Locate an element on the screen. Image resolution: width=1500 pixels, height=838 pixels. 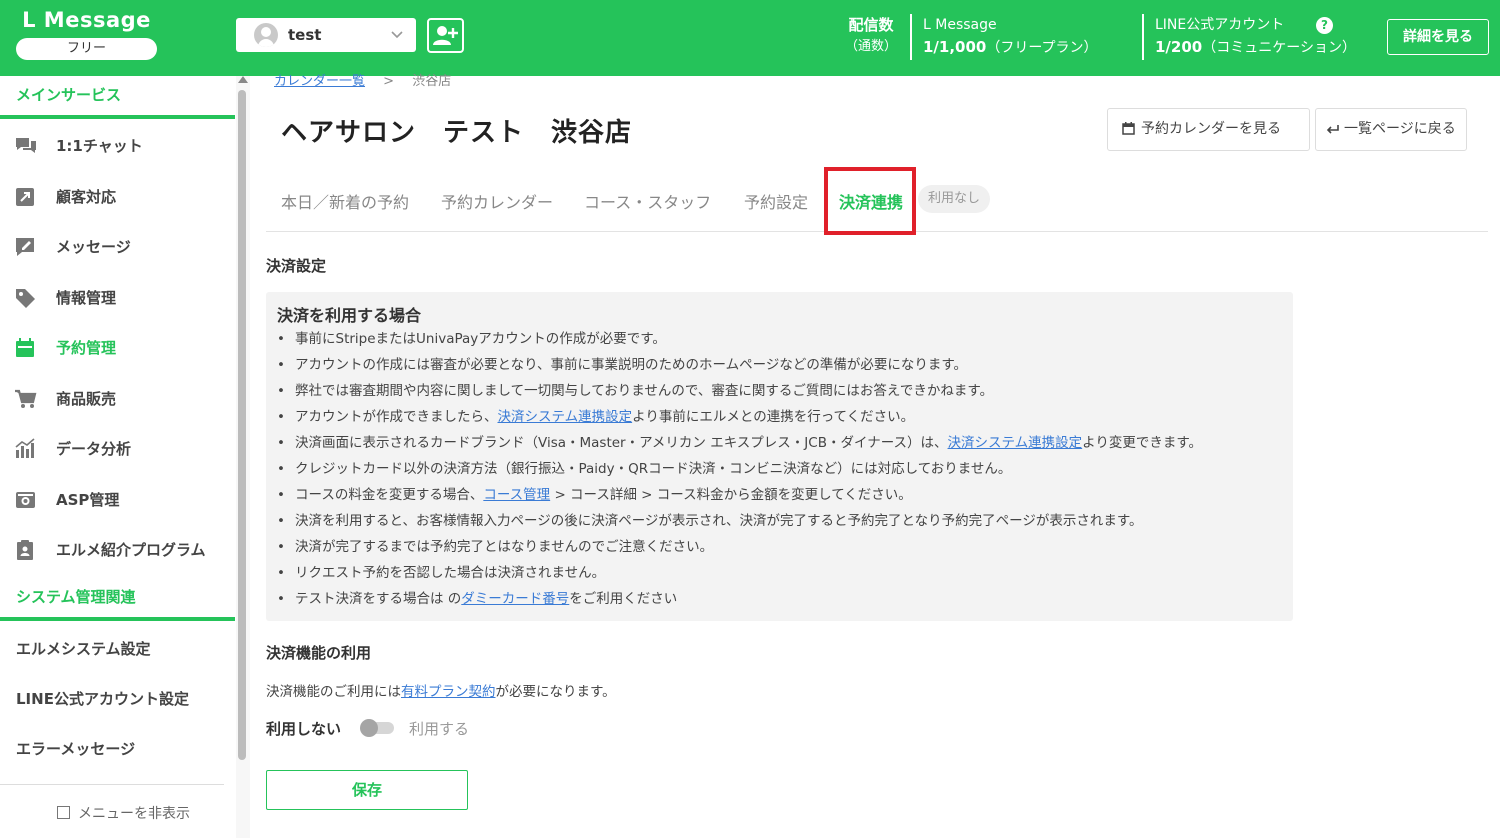
sidebar-item-label: 商品販売 is located at coordinates (86, 399).